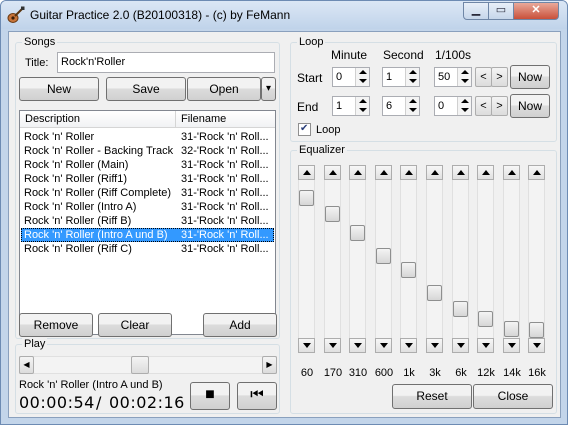 The image size is (568, 425). What do you see at coordinates (210, 396) in the screenshot?
I see `stop-button: ■` at bounding box center [210, 396].